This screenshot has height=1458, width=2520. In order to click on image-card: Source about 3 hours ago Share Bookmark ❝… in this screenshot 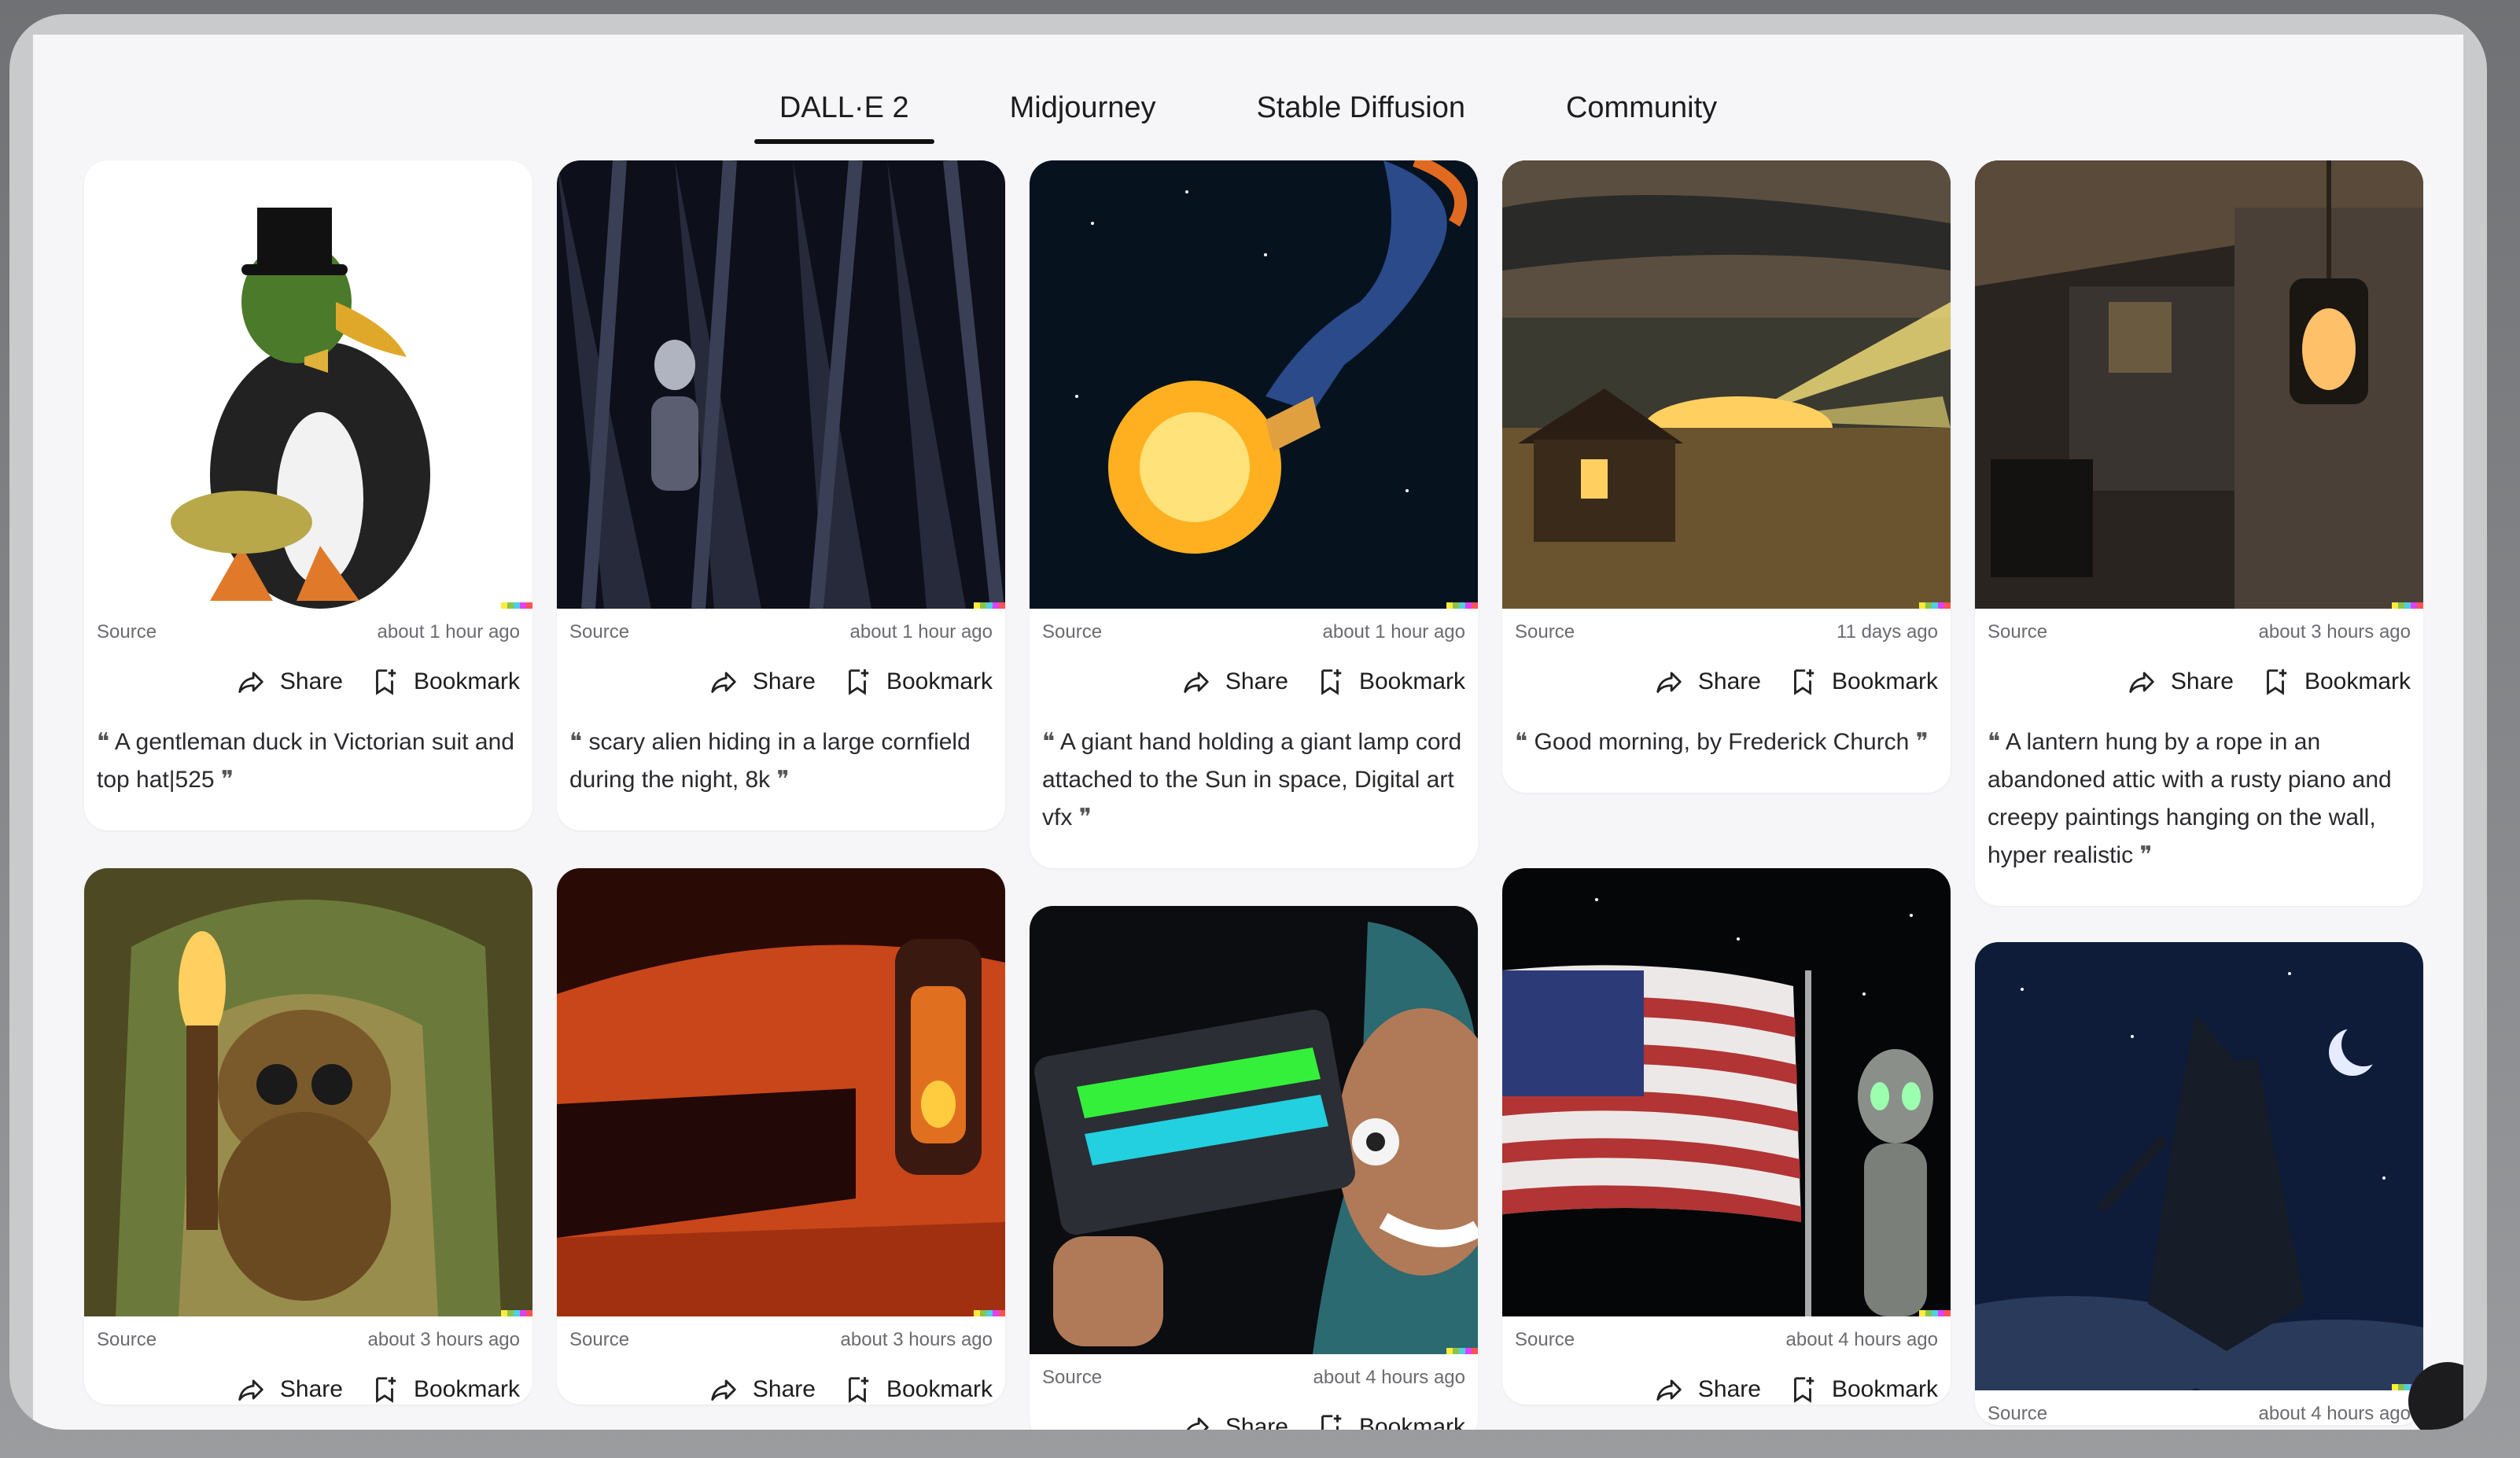, I will do `click(2199, 533)`.